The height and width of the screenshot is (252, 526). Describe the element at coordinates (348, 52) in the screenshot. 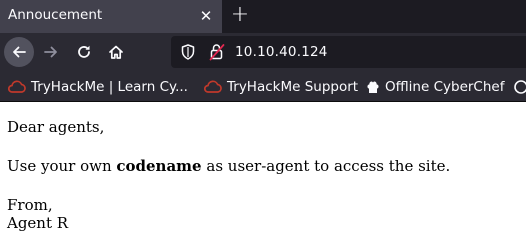

I see `url-bar: 10.10.40.124` at that location.